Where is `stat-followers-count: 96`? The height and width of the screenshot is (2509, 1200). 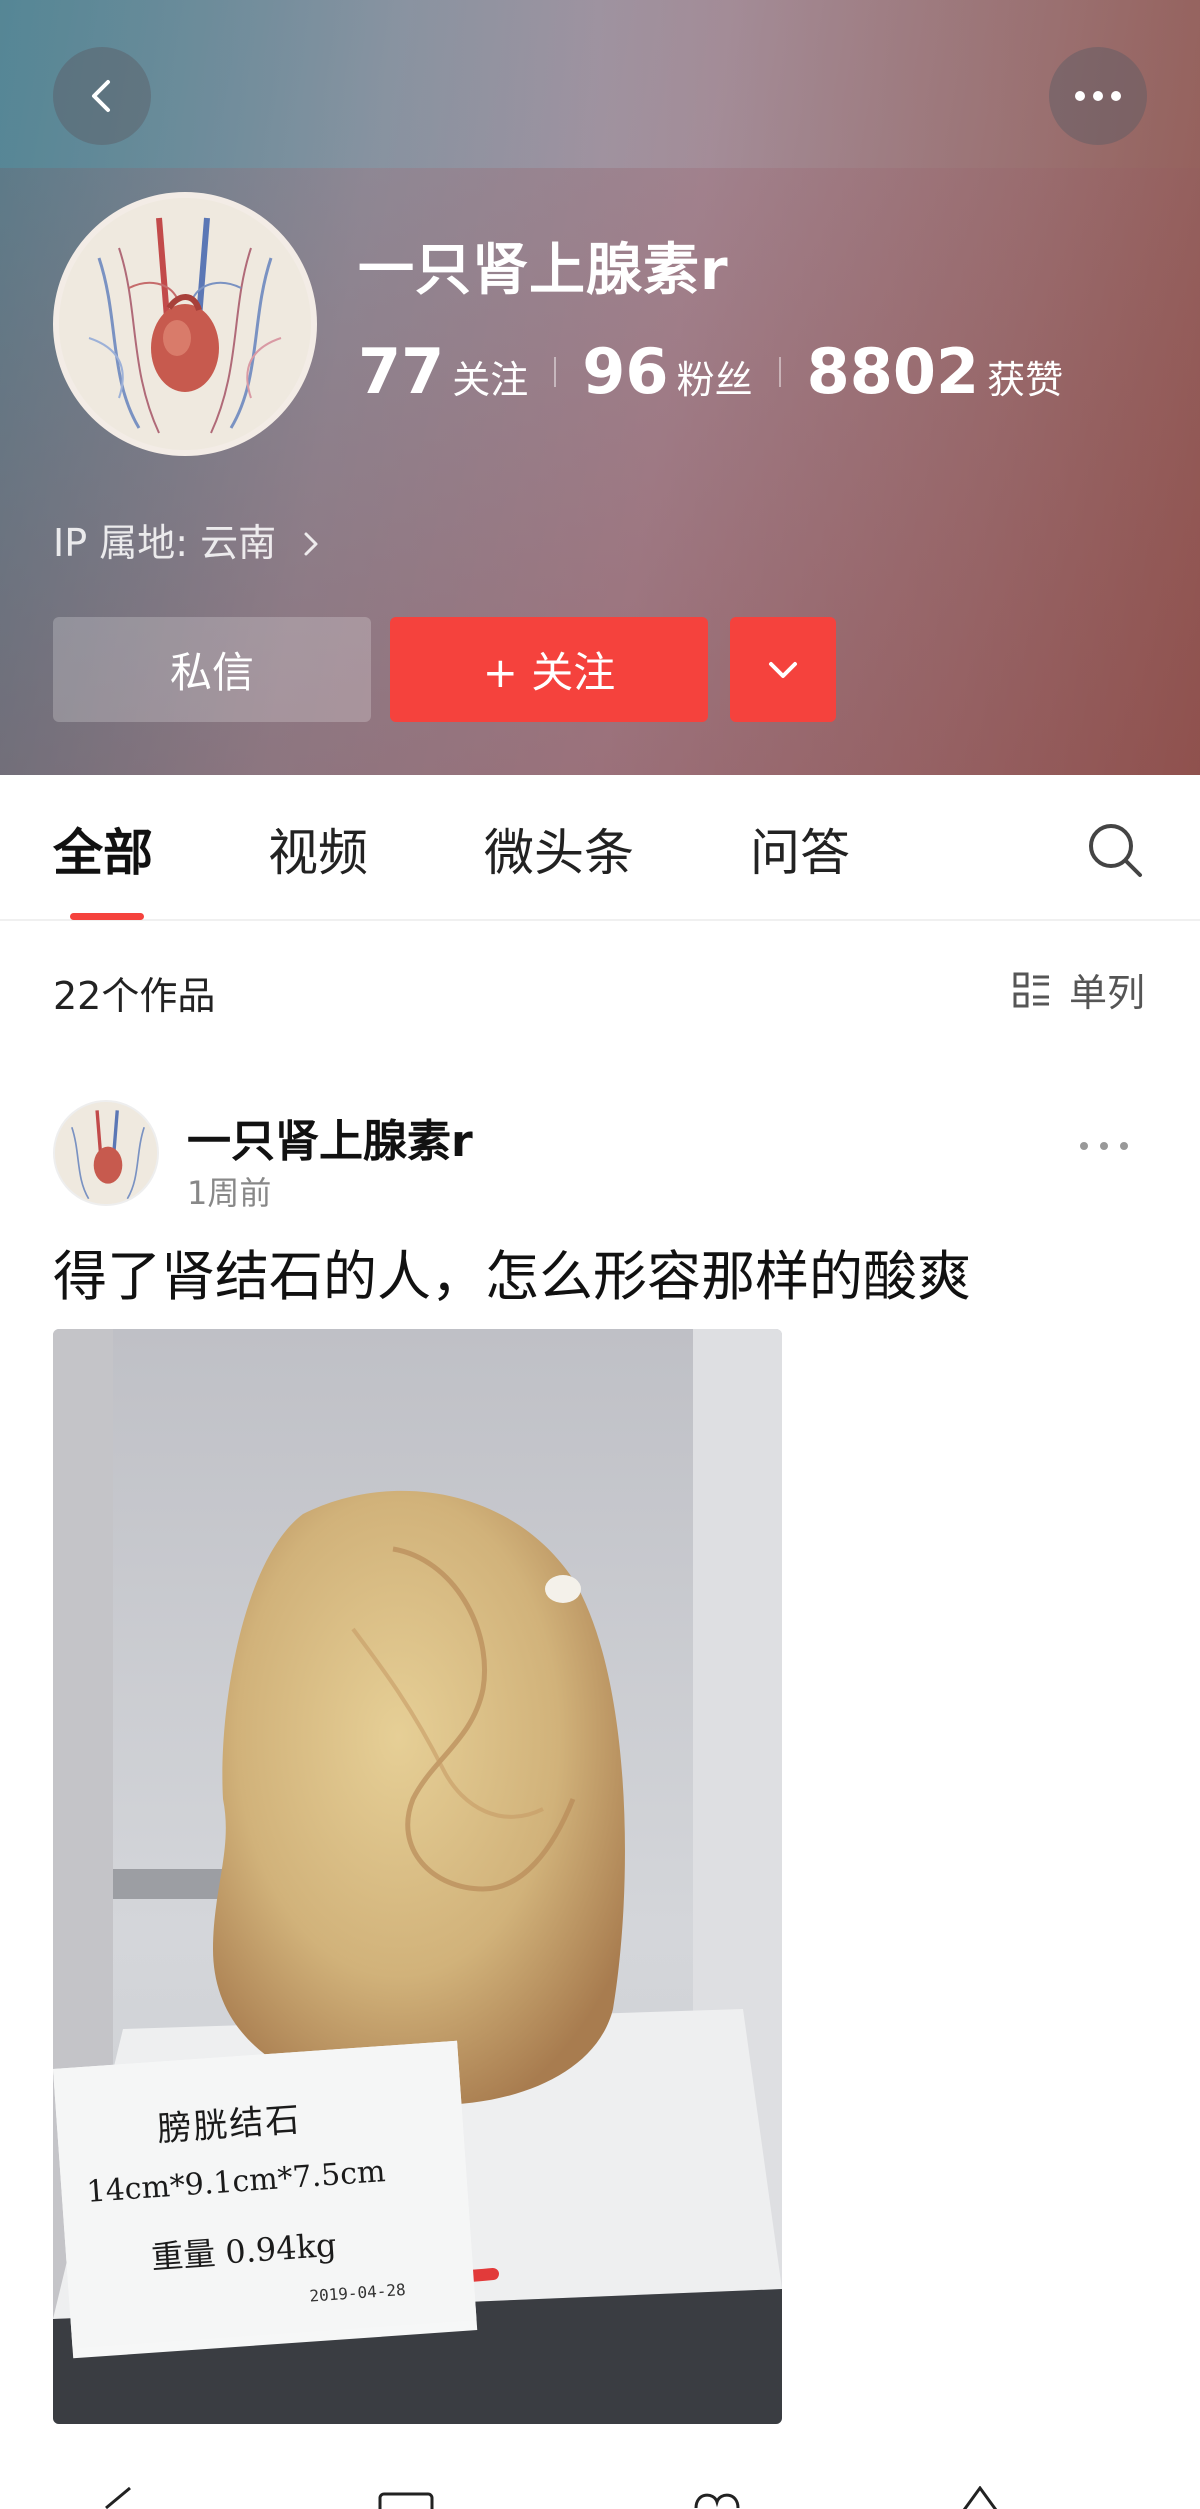
stat-followers-count: 96 is located at coordinates (625, 371).